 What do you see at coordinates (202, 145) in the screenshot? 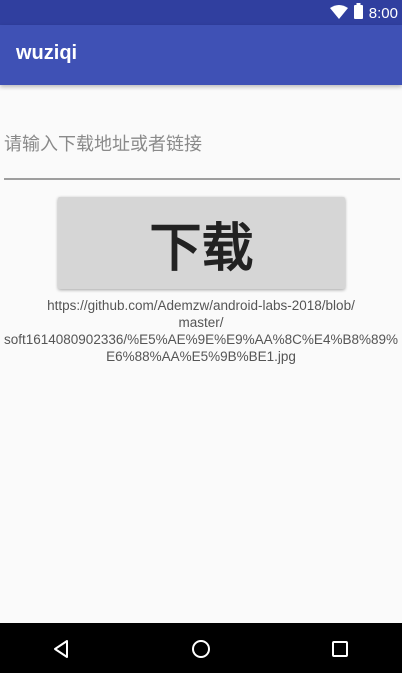
I see `url-input` at bounding box center [202, 145].